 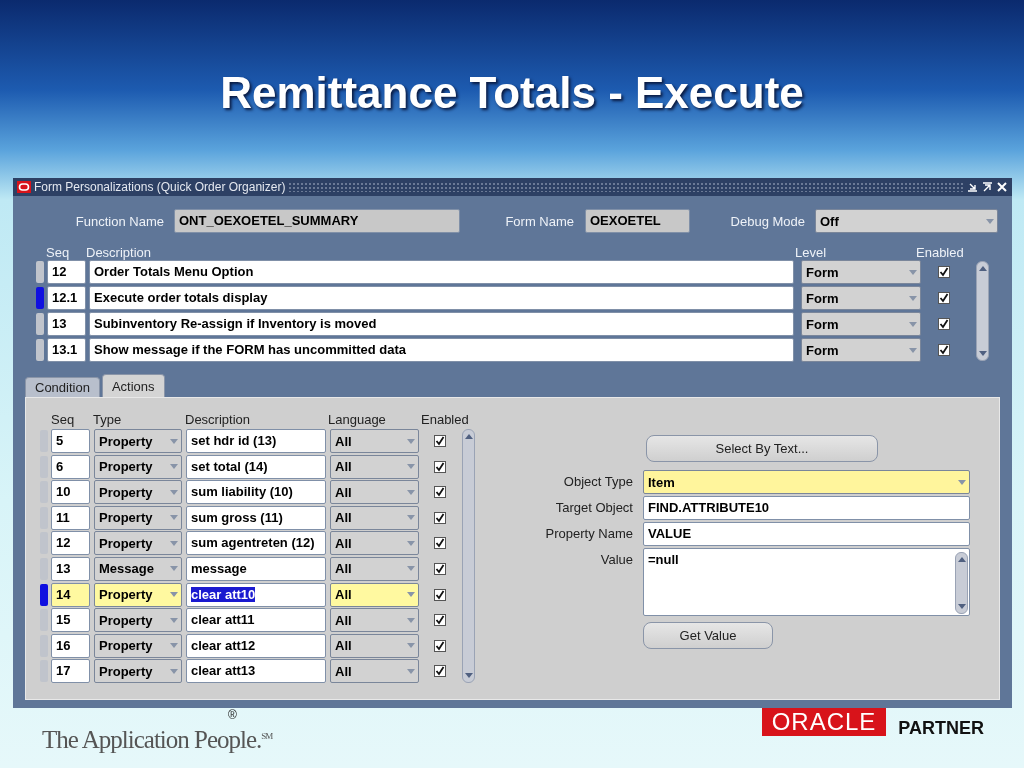 What do you see at coordinates (256, 543) in the screenshot?
I see `description-field: sum agentreten (12)` at bounding box center [256, 543].